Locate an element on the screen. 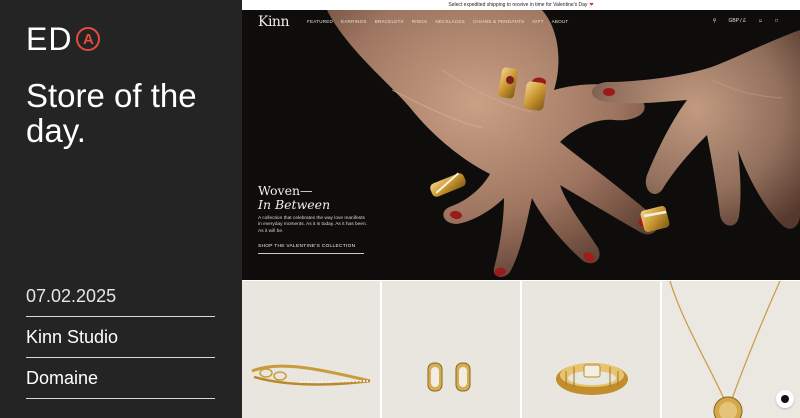 Image resolution: width=800 pixels, height=418 pixels. logo-text: ED is located at coordinates (49, 39).